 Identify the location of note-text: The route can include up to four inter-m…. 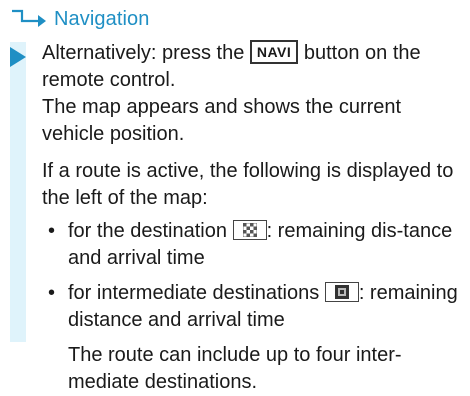
(235, 368).